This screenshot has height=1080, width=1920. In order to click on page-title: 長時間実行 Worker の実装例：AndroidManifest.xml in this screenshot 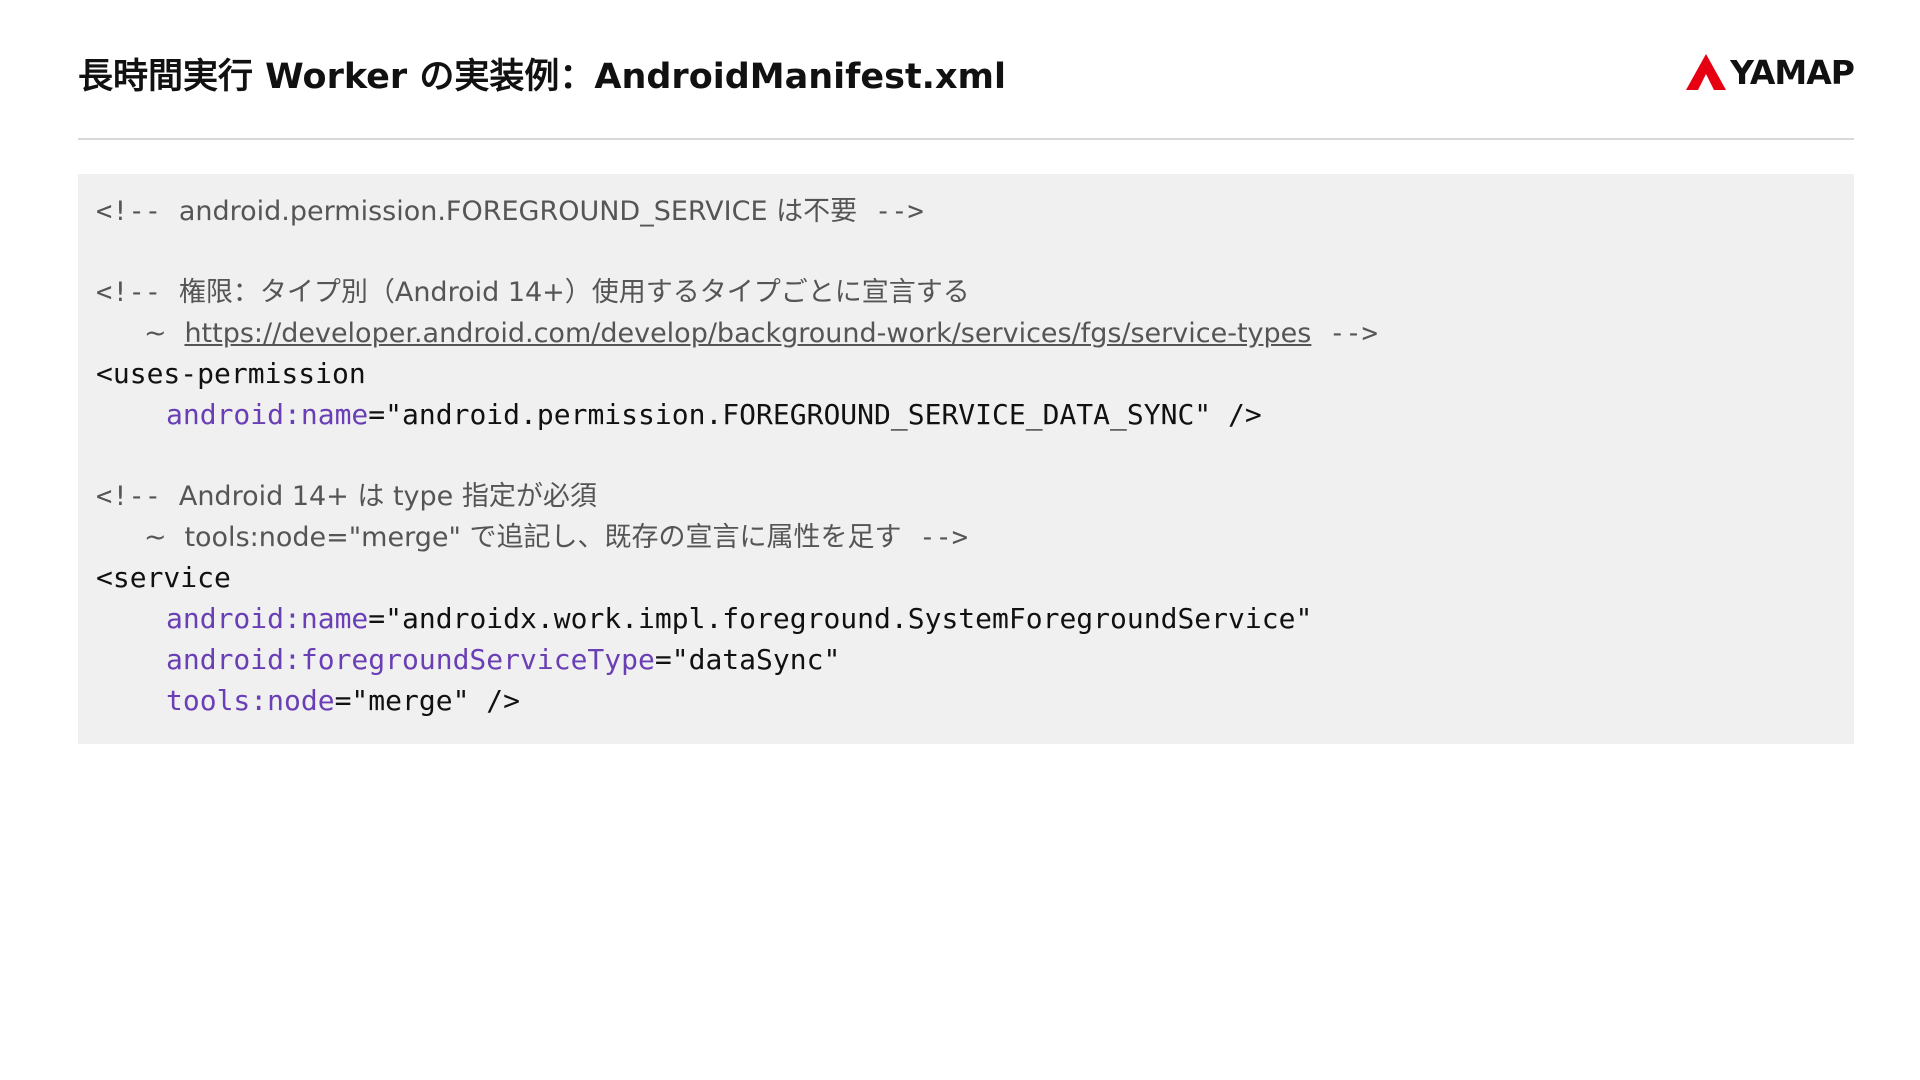, I will do `click(542, 77)`.